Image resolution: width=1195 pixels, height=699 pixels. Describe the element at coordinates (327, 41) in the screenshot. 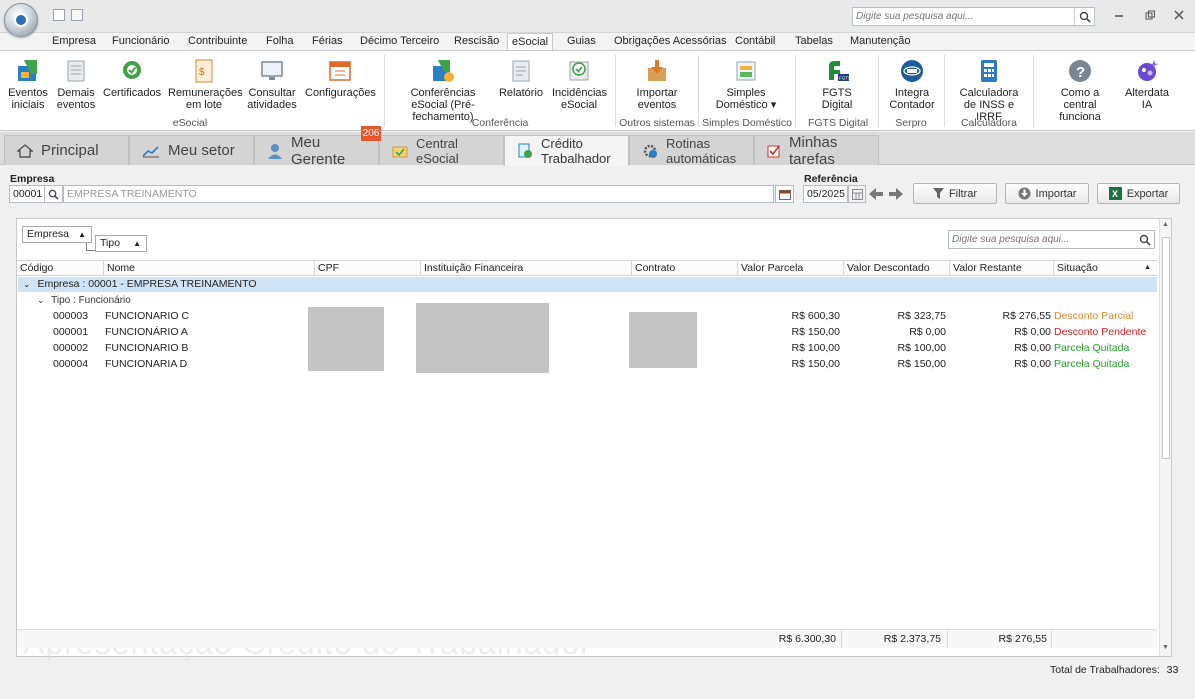

I see `ribbon-tab-ferias: Férias` at that location.